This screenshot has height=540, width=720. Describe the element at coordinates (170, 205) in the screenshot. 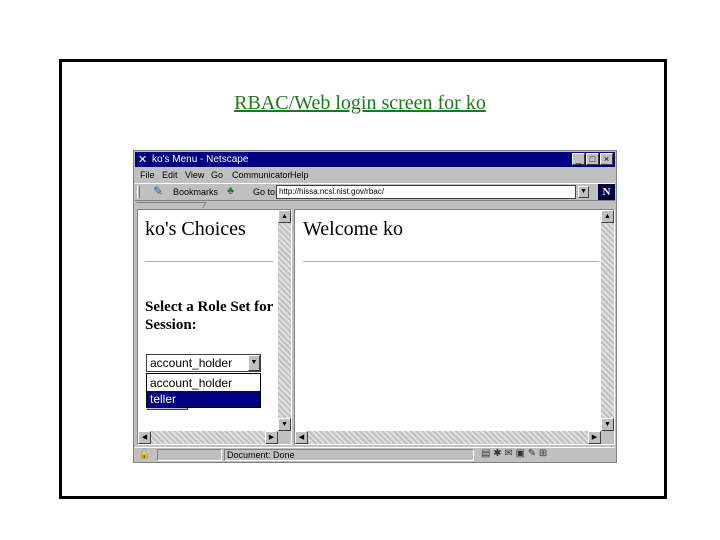

I see `toolbar-tab` at that location.